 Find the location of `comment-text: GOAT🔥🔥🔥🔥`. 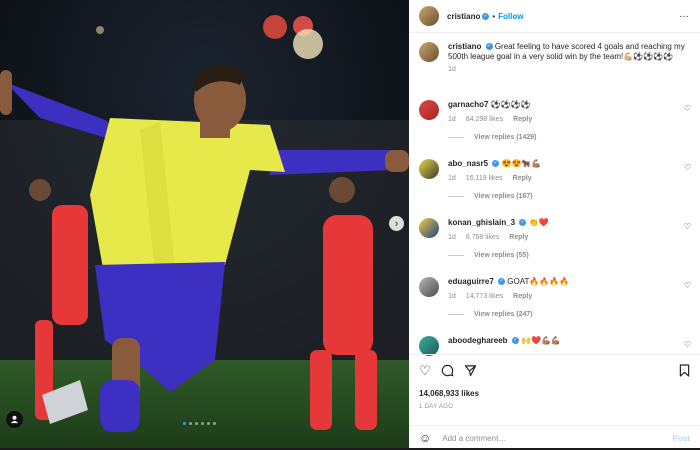

comment-text: GOAT🔥🔥🔥🔥 is located at coordinates (538, 281).